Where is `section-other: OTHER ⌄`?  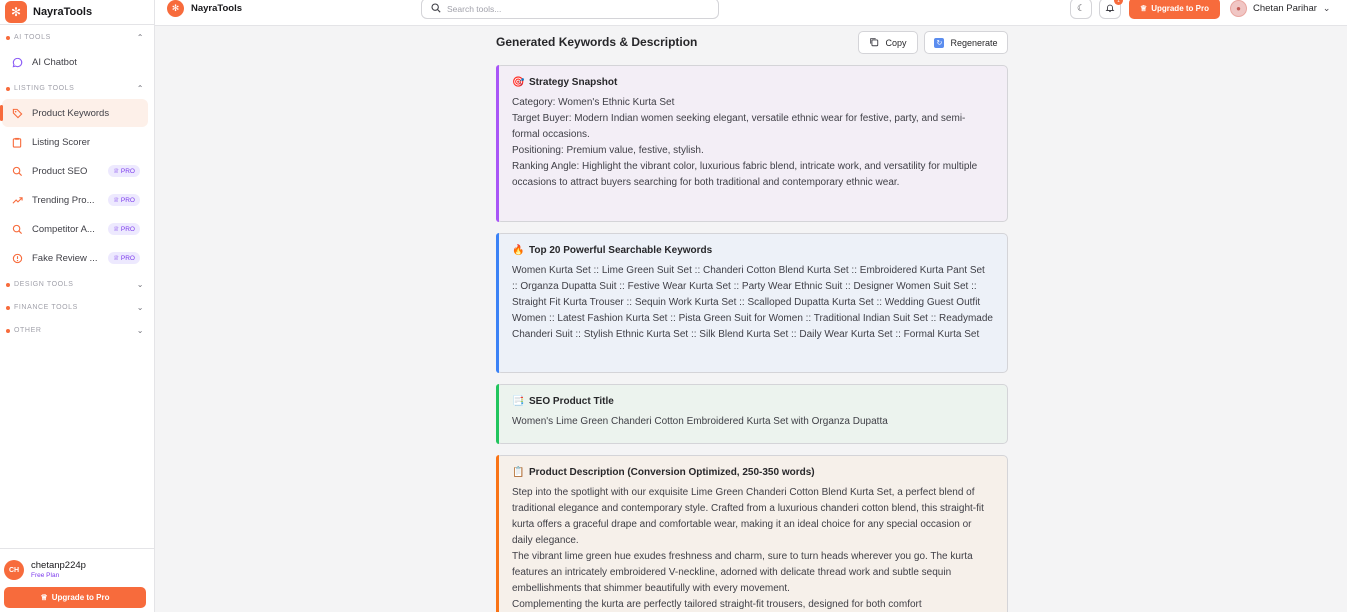 section-other: OTHER ⌄ is located at coordinates (77, 330).